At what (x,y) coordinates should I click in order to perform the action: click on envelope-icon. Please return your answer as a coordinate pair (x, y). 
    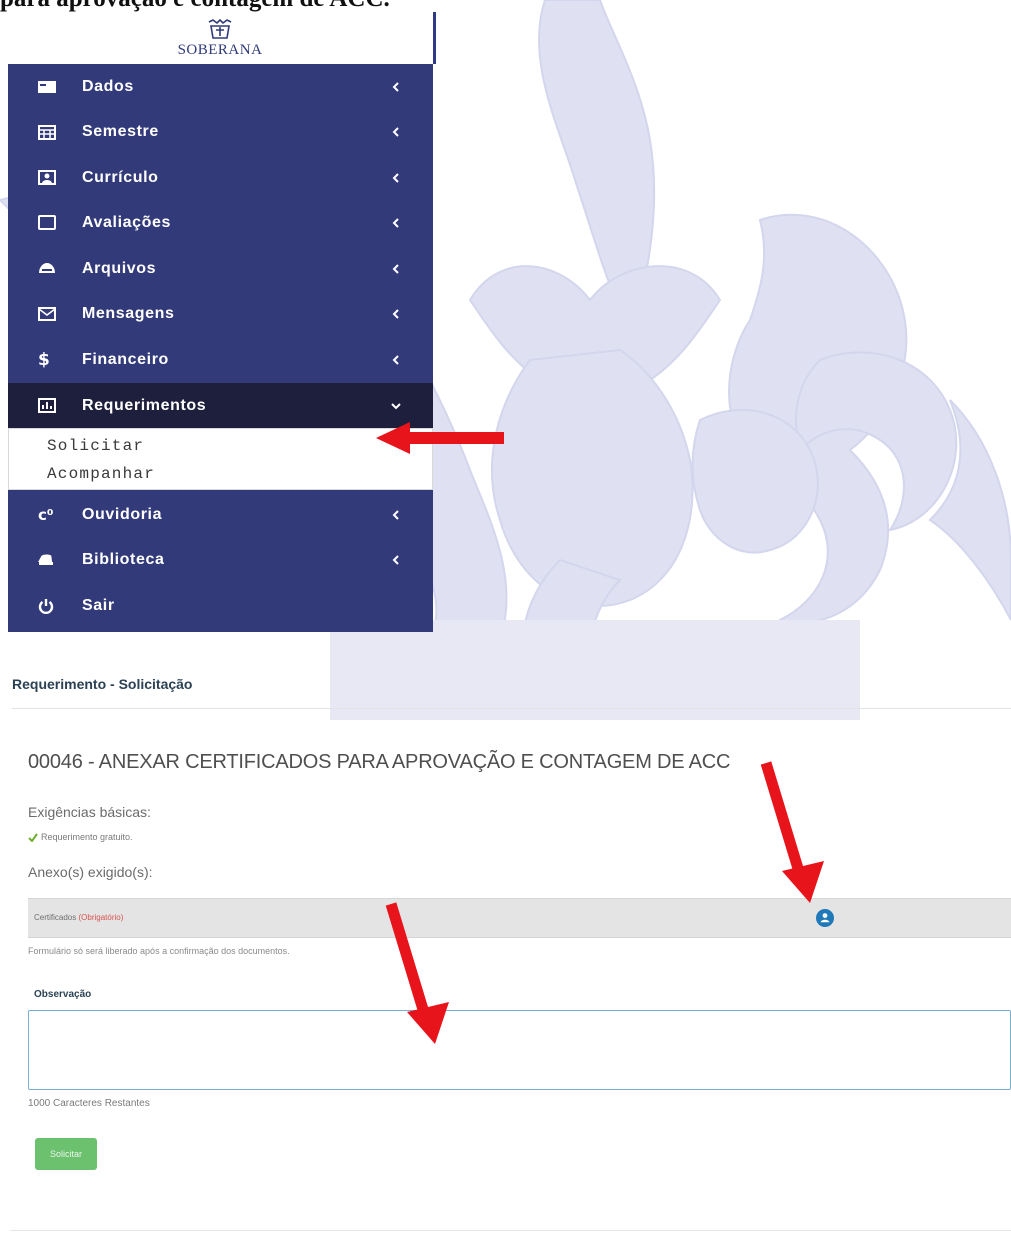
    Looking at the image, I should click on (52, 313).